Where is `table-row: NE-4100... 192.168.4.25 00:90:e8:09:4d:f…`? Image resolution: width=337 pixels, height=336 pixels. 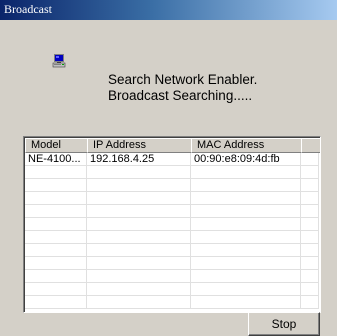
table-row: NE-4100... 192.168.4.25 00:90:e8:09:4d:f… is located at coordinates (172, 159).